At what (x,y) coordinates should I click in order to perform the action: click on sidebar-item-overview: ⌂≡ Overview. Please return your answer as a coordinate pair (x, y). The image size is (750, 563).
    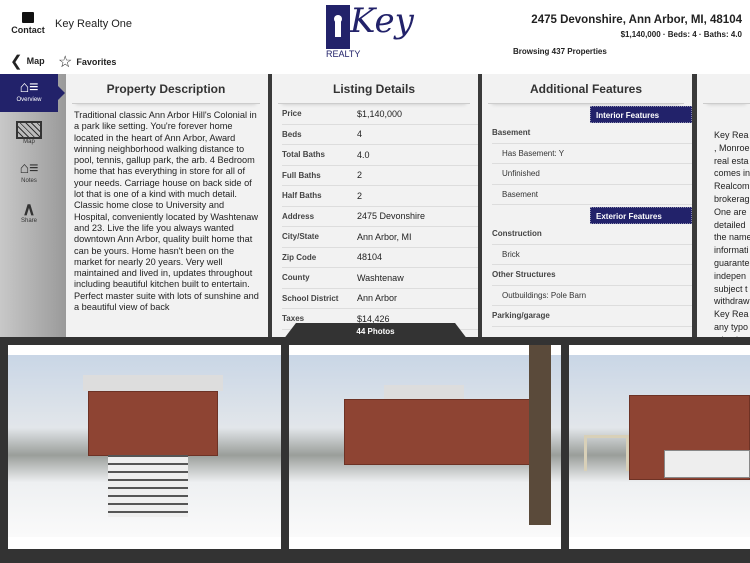
    Looking at the image, I should click on (32, 93).